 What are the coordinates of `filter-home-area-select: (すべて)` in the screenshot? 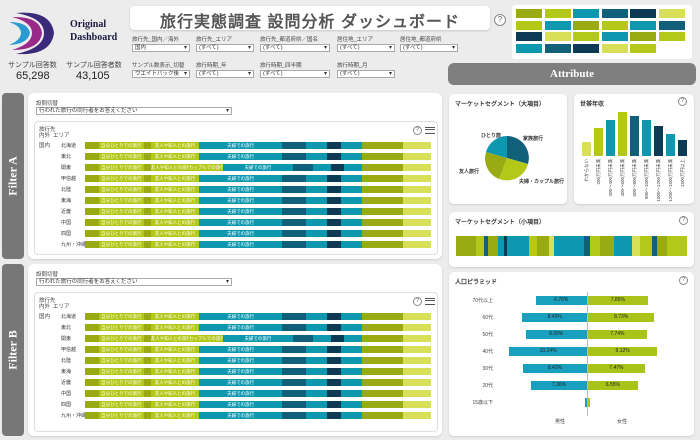 It's located at (366, 48).